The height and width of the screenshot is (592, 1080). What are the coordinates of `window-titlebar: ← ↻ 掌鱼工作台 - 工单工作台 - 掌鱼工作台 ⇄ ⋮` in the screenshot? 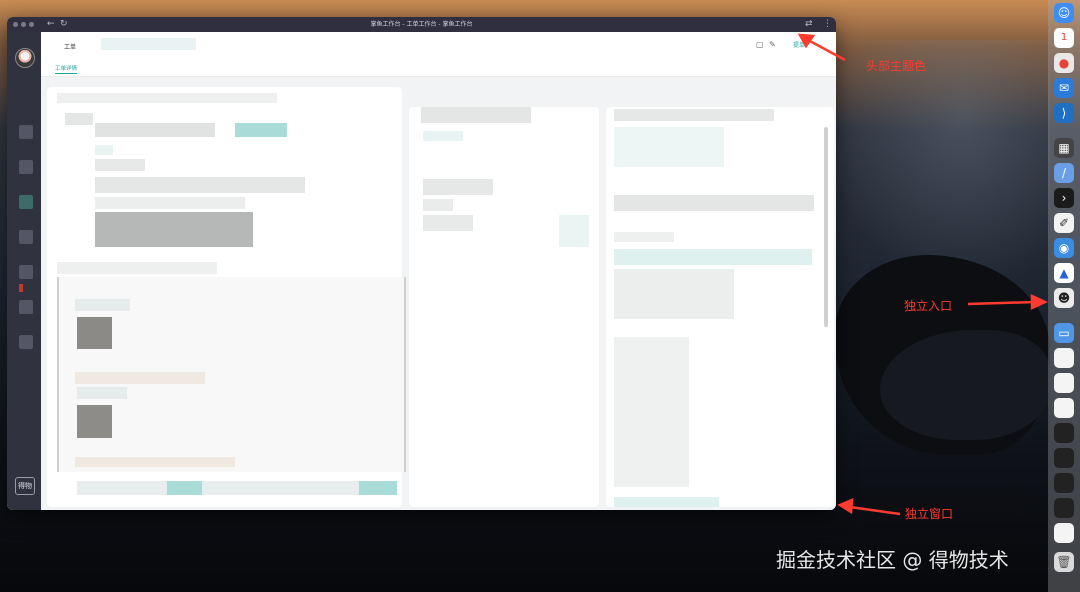 It's located at (421, 24).